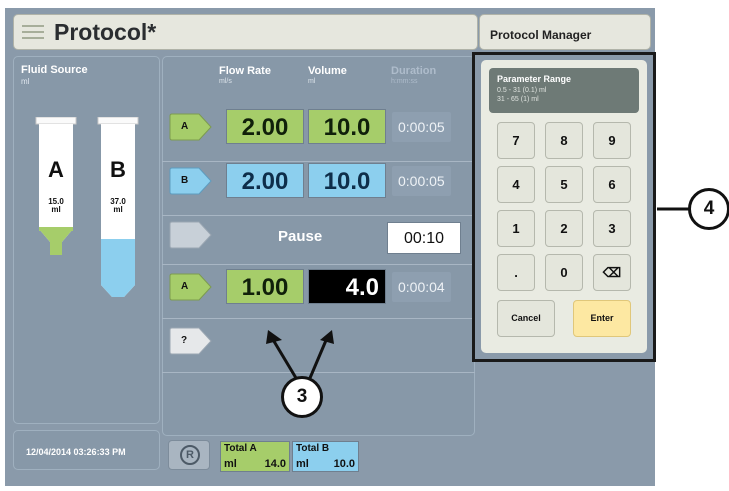 This screenshot has height=491, width=729. I want to click on callout-4: 4, so click(708, 209).